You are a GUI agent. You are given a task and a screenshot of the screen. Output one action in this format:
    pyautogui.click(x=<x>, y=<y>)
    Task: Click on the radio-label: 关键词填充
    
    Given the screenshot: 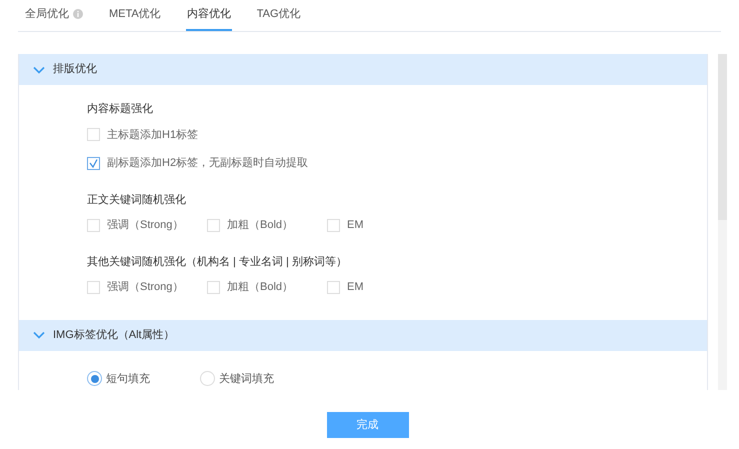 What is the action you would take?
    pyautogui.click(x=246, y=379)
    